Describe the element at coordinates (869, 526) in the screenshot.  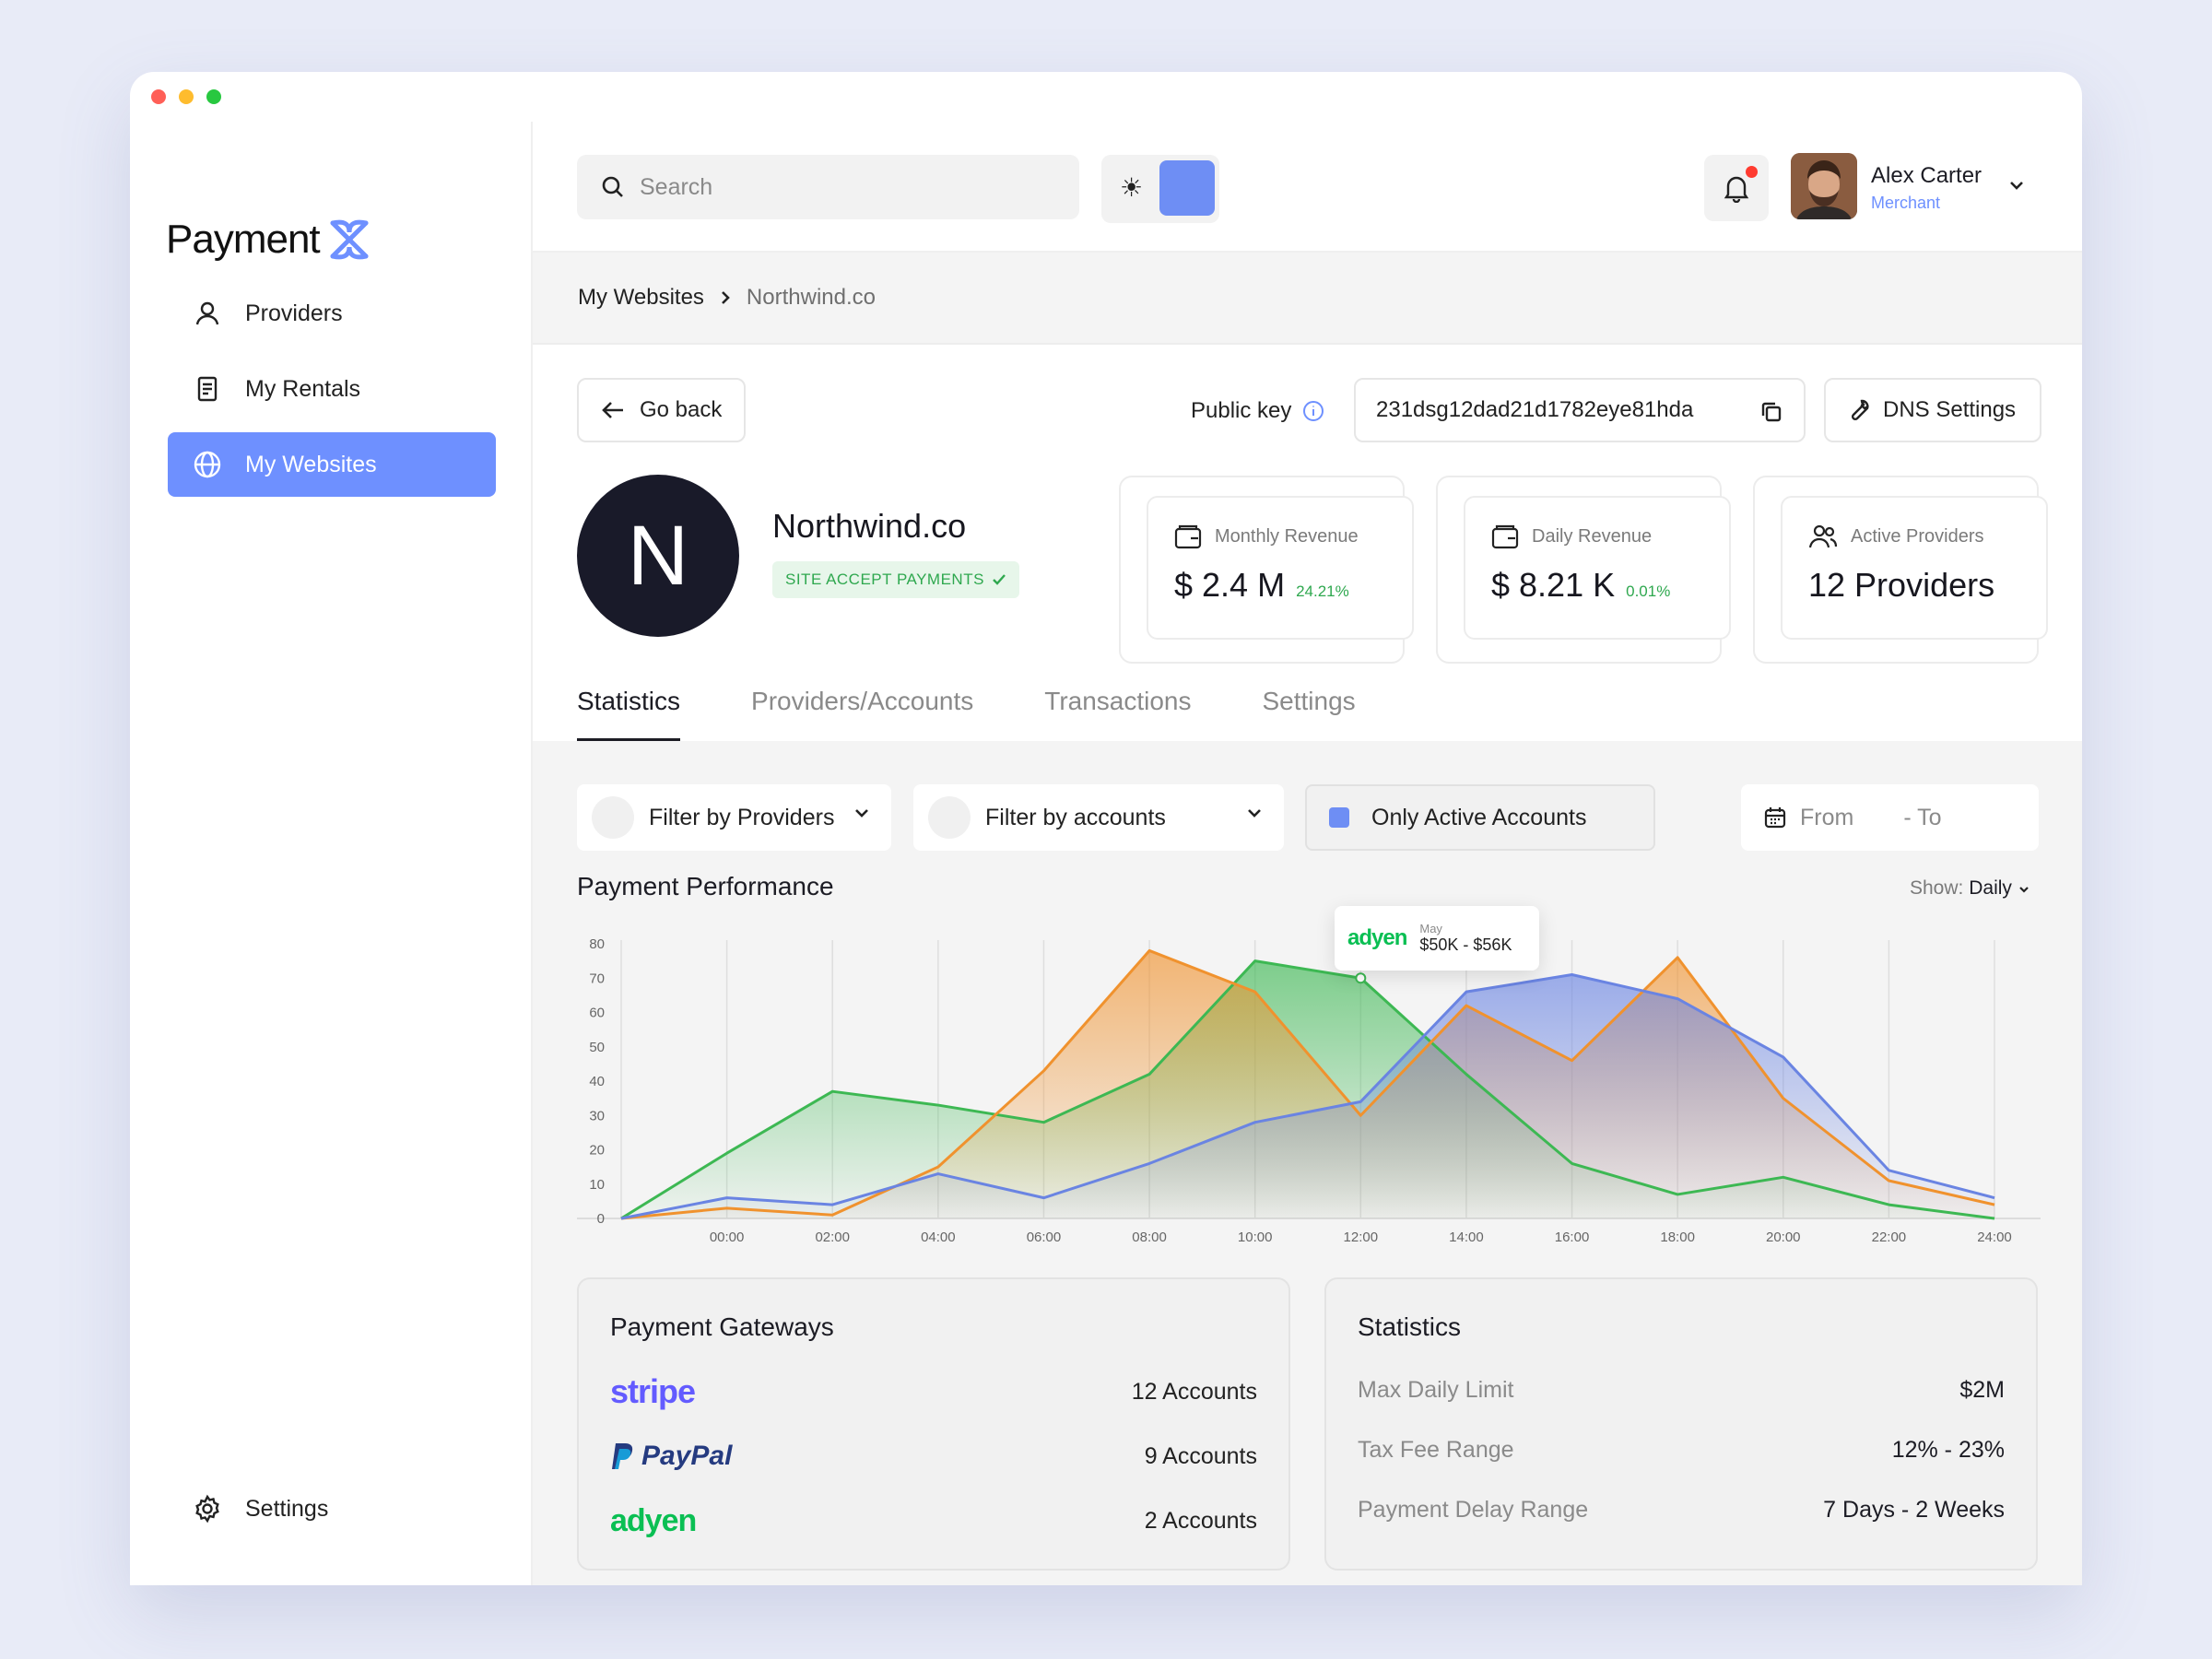
I see `site-name: Northwind.co` at that location.